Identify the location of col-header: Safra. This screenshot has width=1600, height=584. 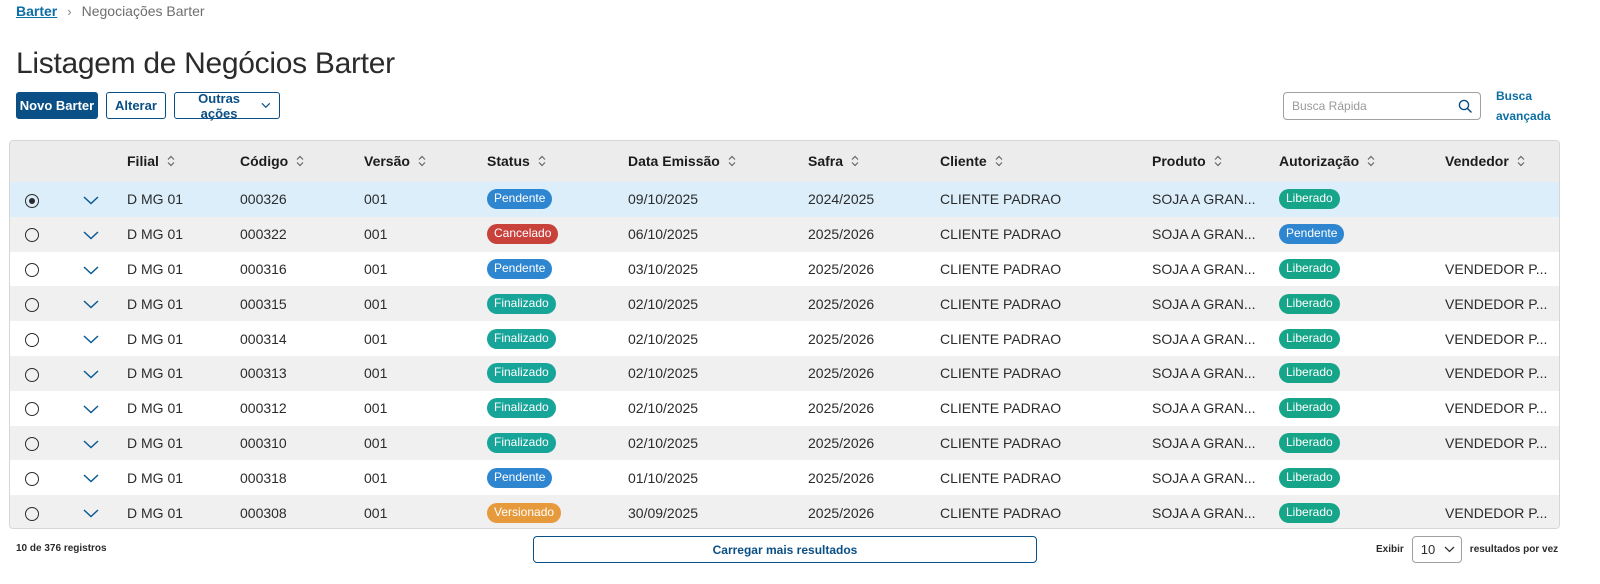
(874, 161).